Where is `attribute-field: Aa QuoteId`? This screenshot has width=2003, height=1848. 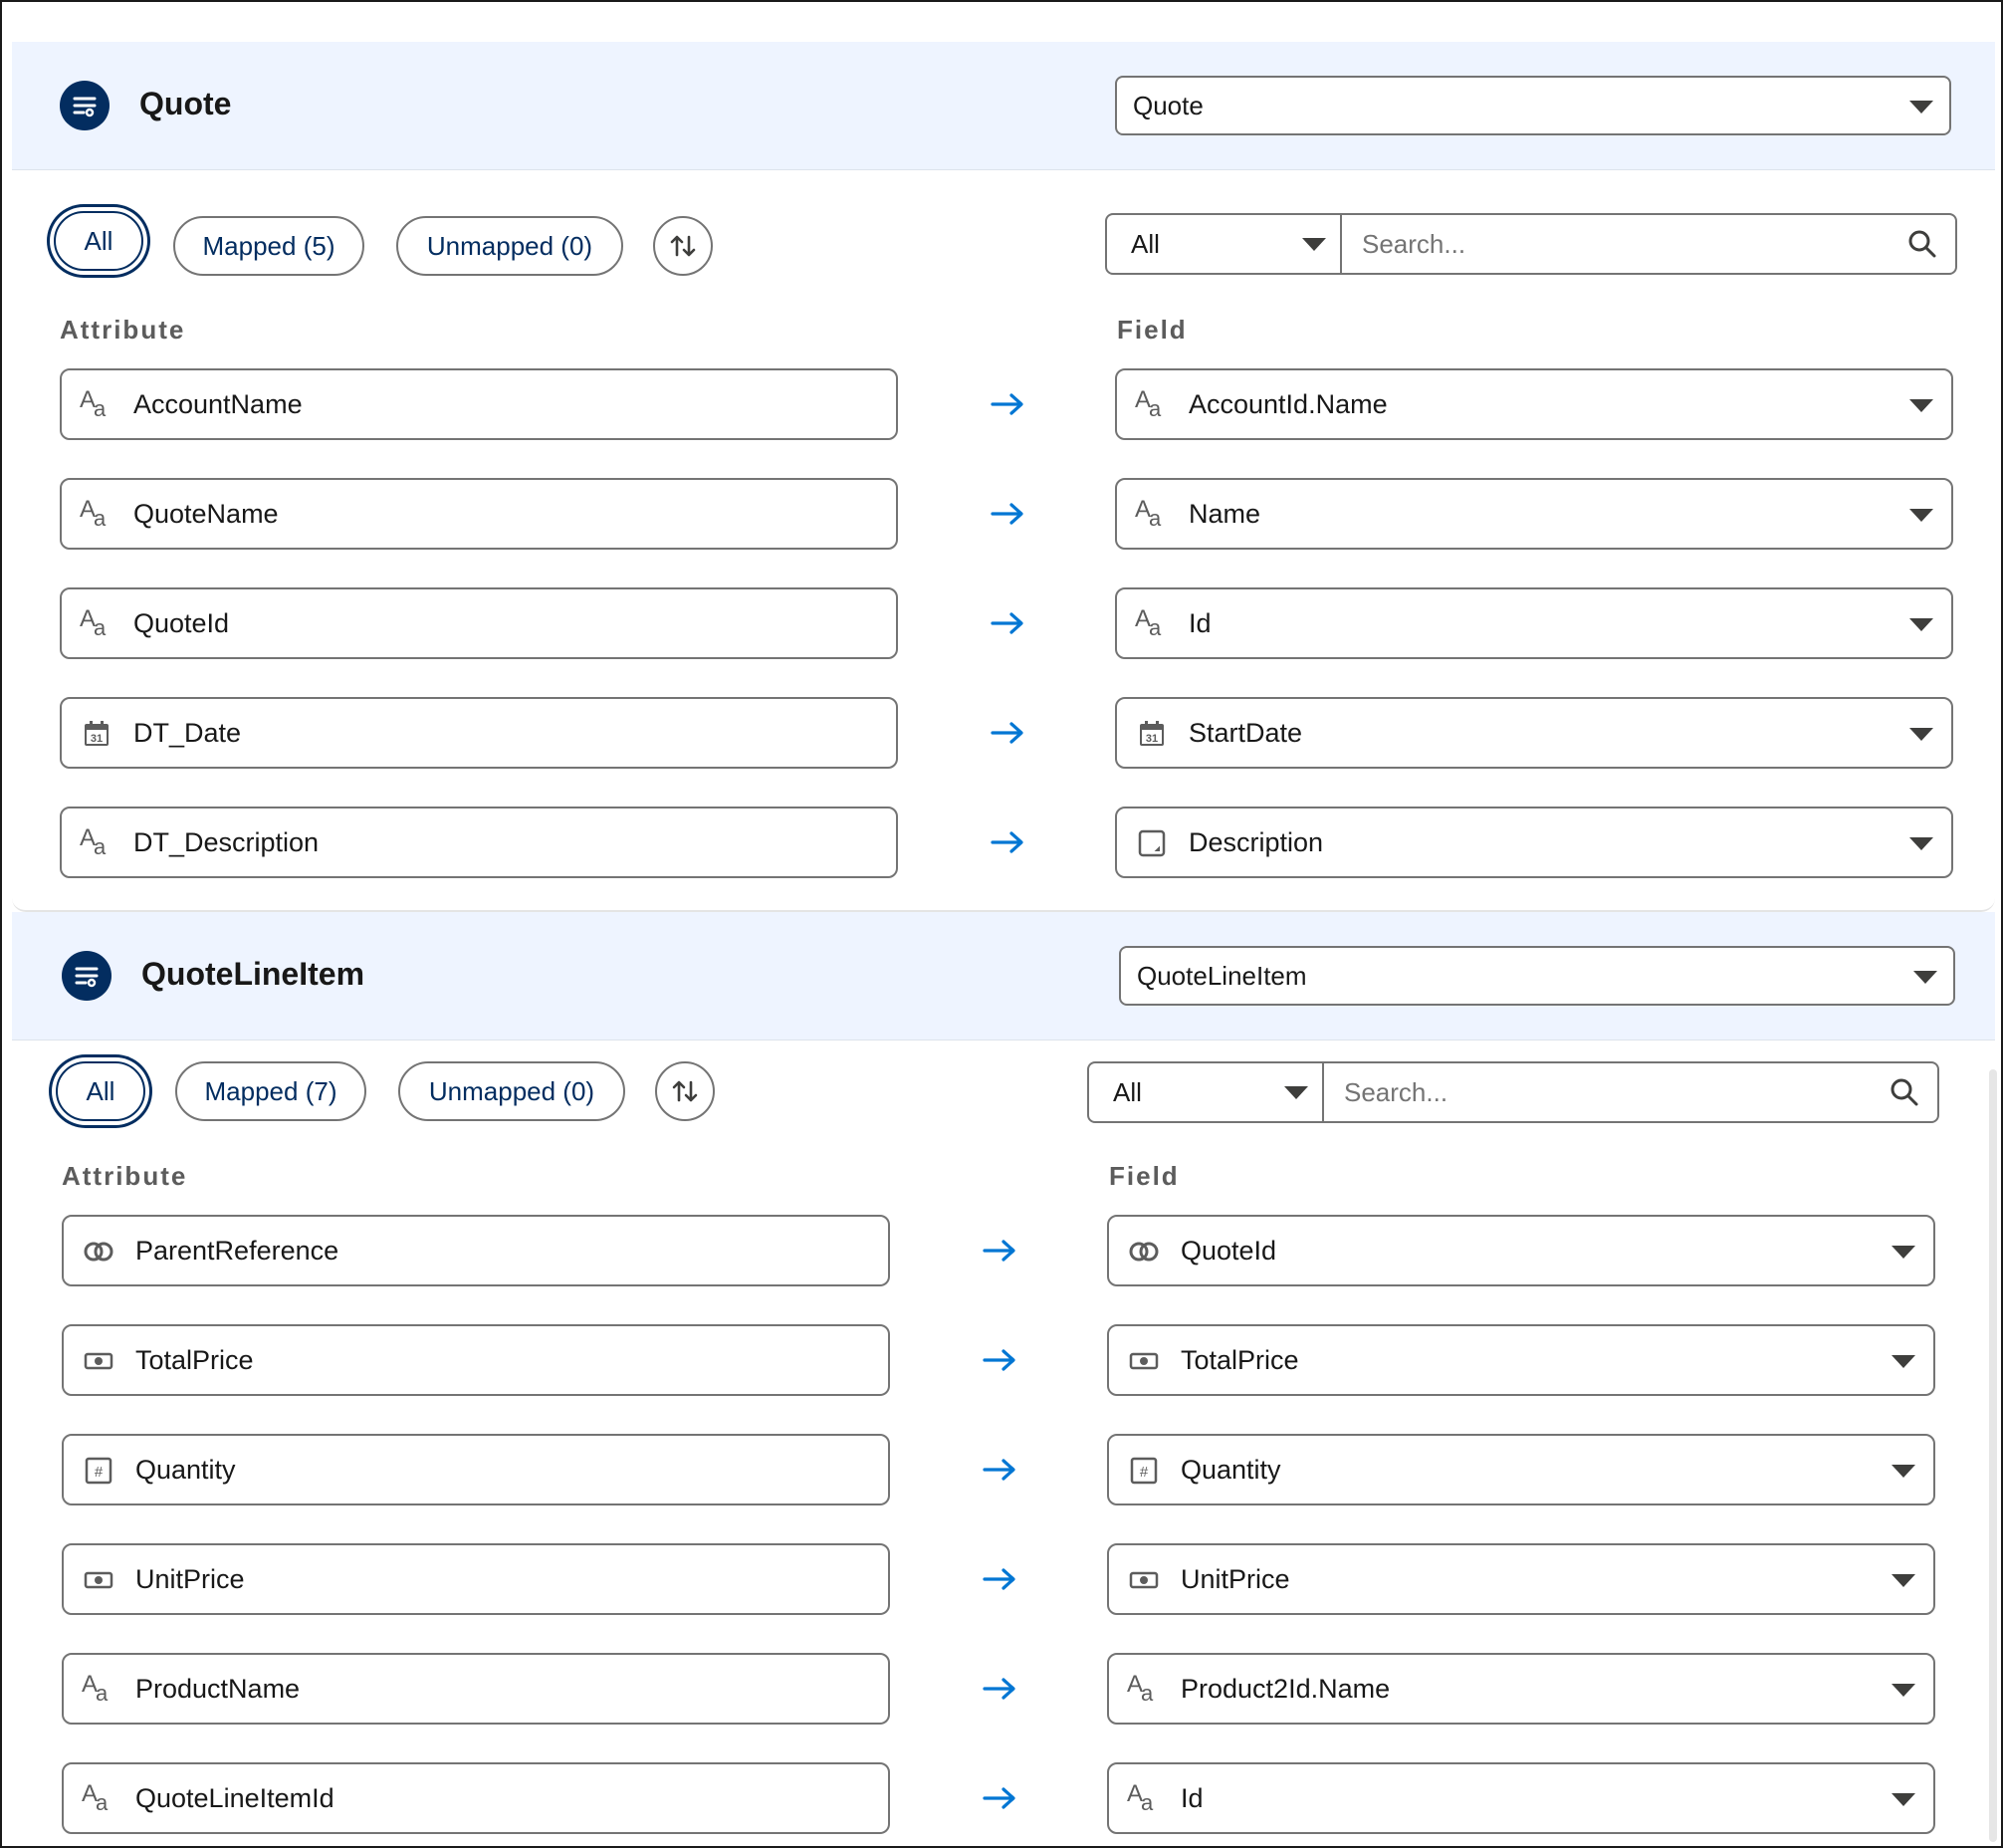
attribute-field: Aa QuoteId is located at coordinates (479, 623).